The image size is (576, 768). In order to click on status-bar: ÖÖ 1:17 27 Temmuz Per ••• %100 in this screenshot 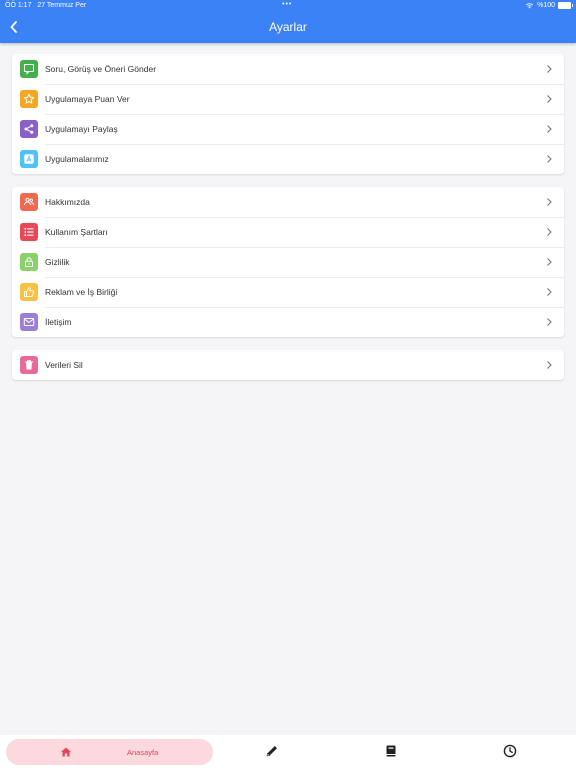, I will do `click(288, 6)`.